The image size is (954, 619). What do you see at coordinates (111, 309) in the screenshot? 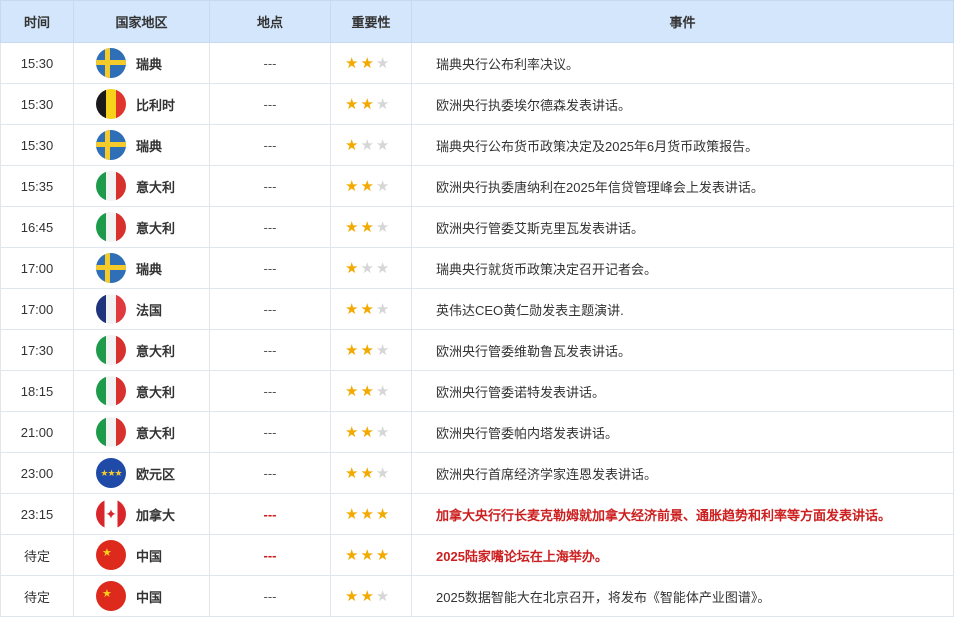
I see `france-flag-icon` at bounding box center [111, 309].